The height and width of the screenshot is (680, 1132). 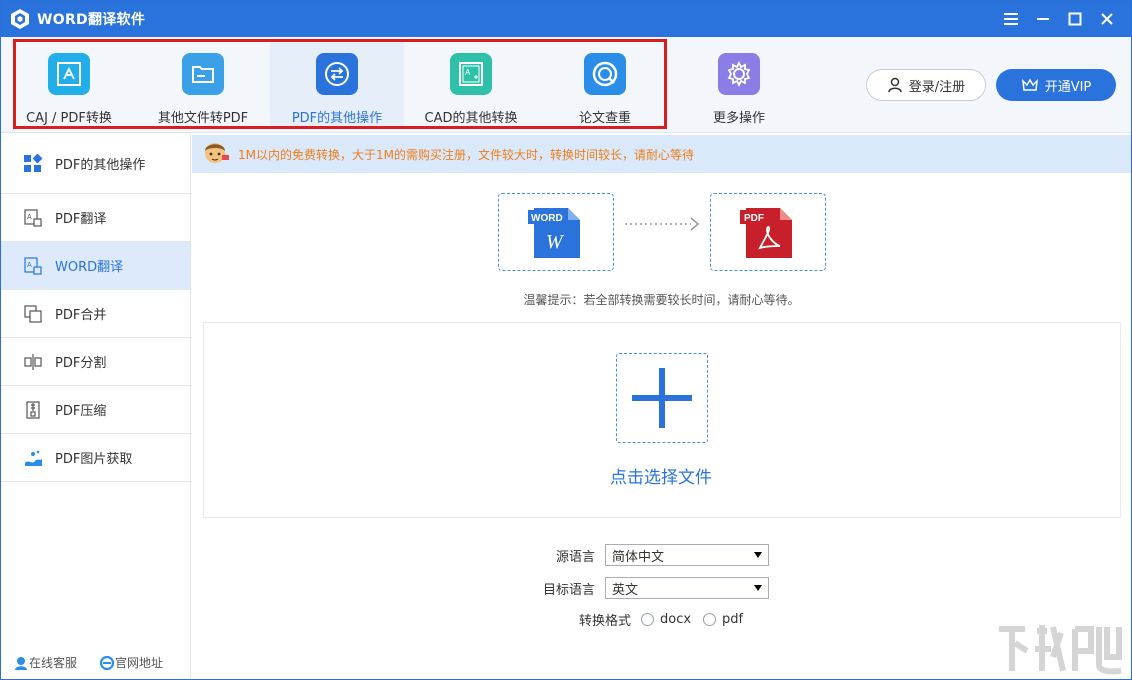 What do you see at coordinates (566, 19) in the screenshot?
I see `title-bar: WORD翻译软件` at bounding box center [566, 19].